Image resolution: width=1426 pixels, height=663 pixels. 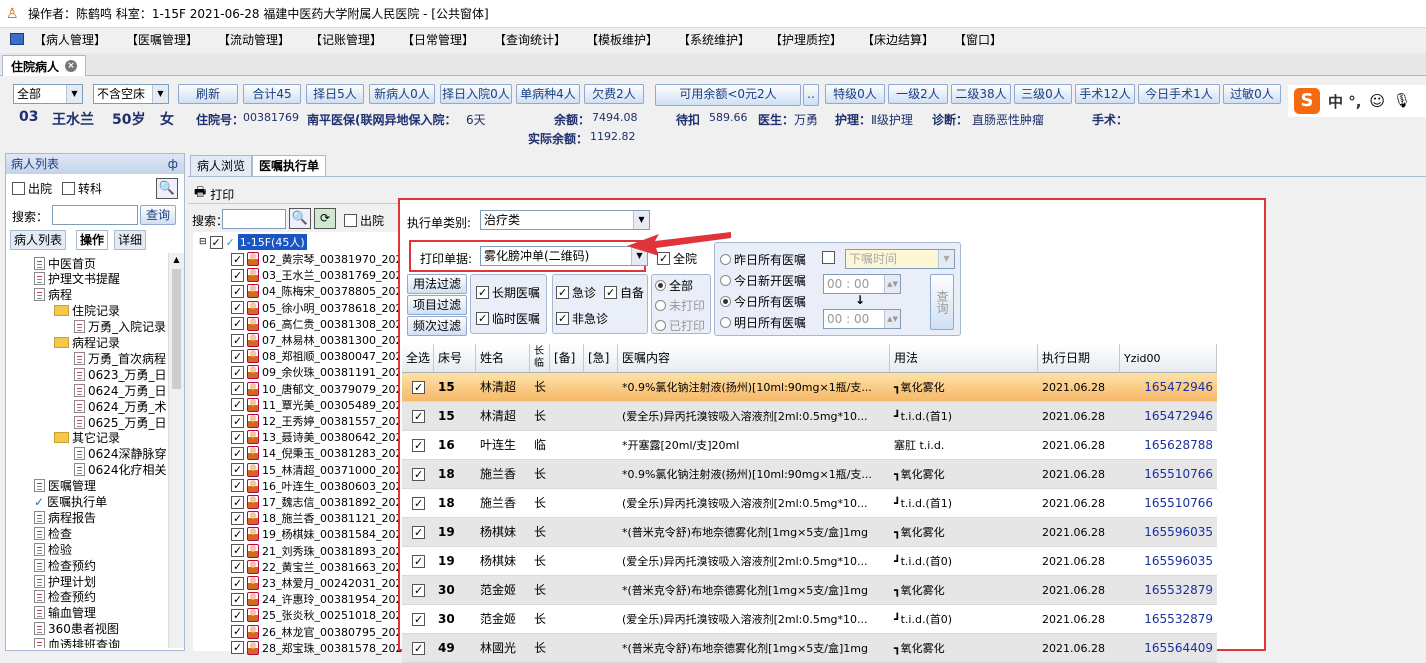 What do you see at coordinates (763, 301) in the screenshot?
I see `radio-today-all: 今日所有医嘱` at bounding box center [763, 301].